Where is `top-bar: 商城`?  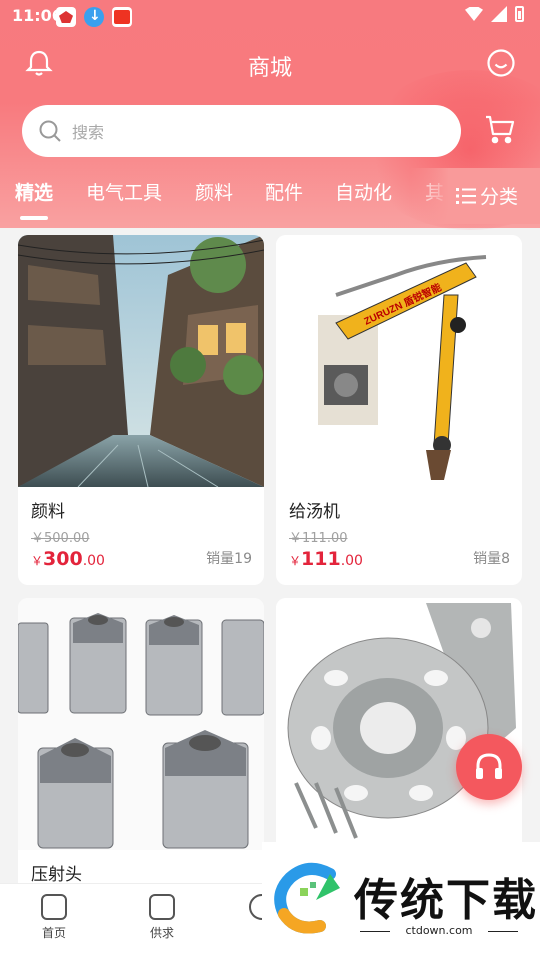
top-bar: 商城 is located at coordinates (270, 65).